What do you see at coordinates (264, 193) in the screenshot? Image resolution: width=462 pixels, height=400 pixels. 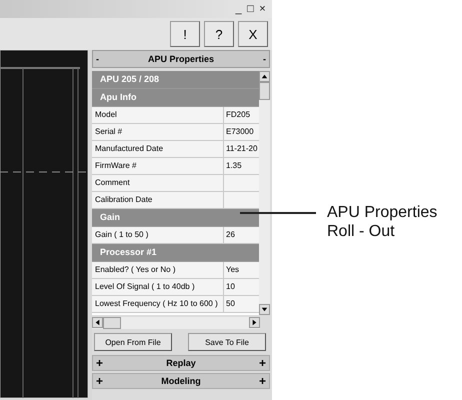 I see `vertical-scrollbar` at bounding box center [264, 193].